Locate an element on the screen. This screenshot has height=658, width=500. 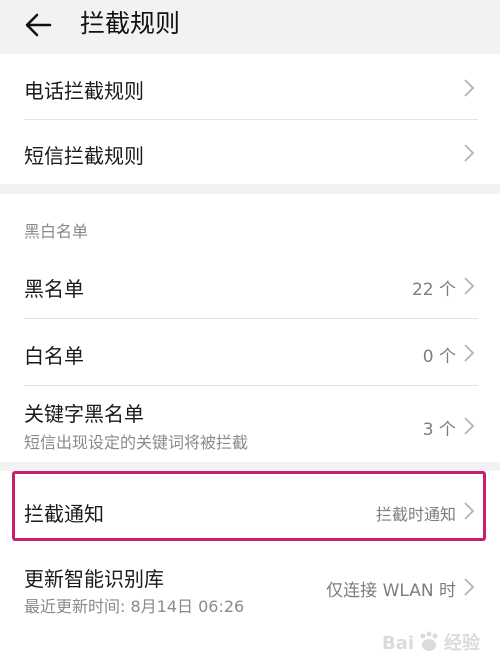
update-library-time: 最近更新时间: 8月14日 06:26 is located at coordinates (134, 606).